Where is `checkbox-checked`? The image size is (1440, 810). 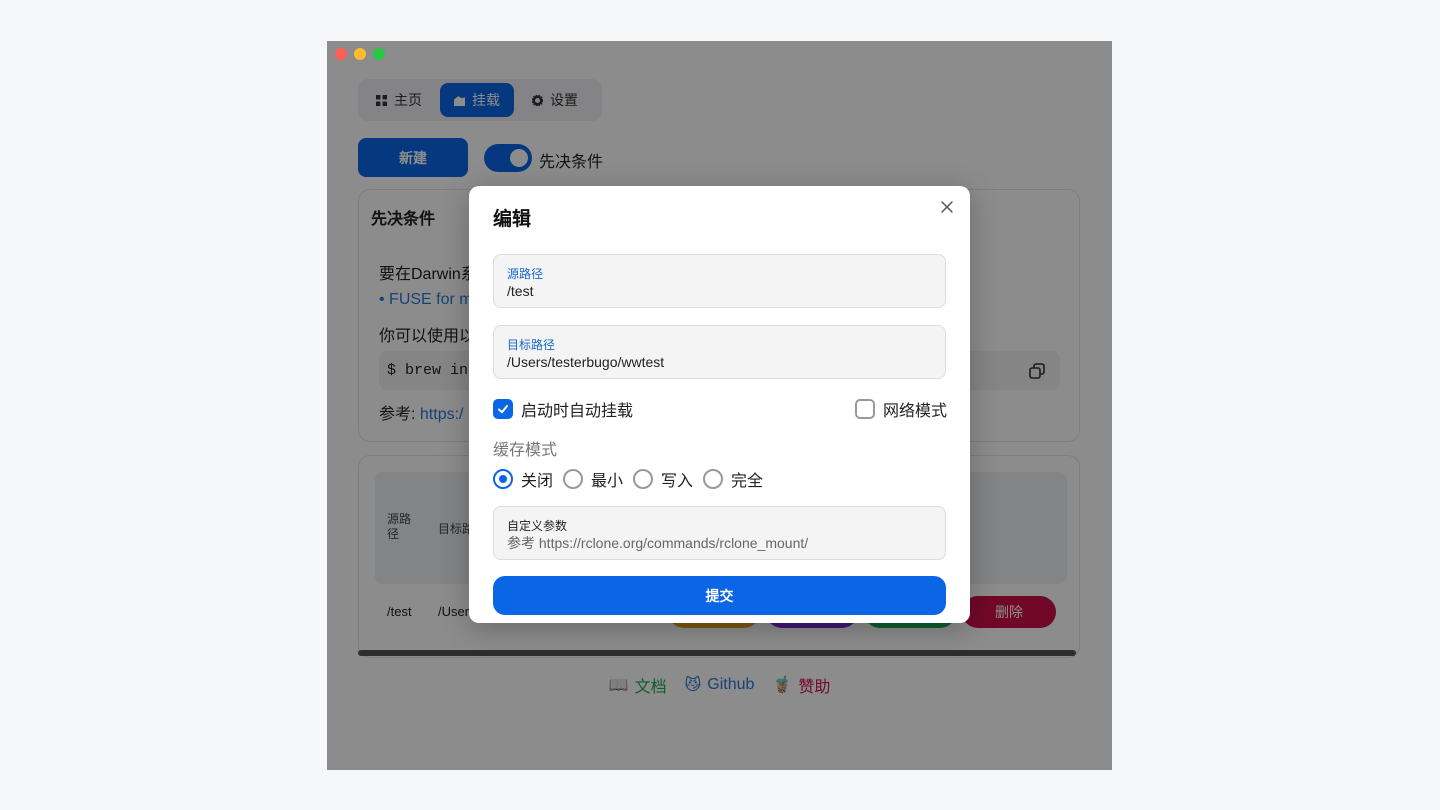 checkbox-checked is located at coordinates (503, 409).